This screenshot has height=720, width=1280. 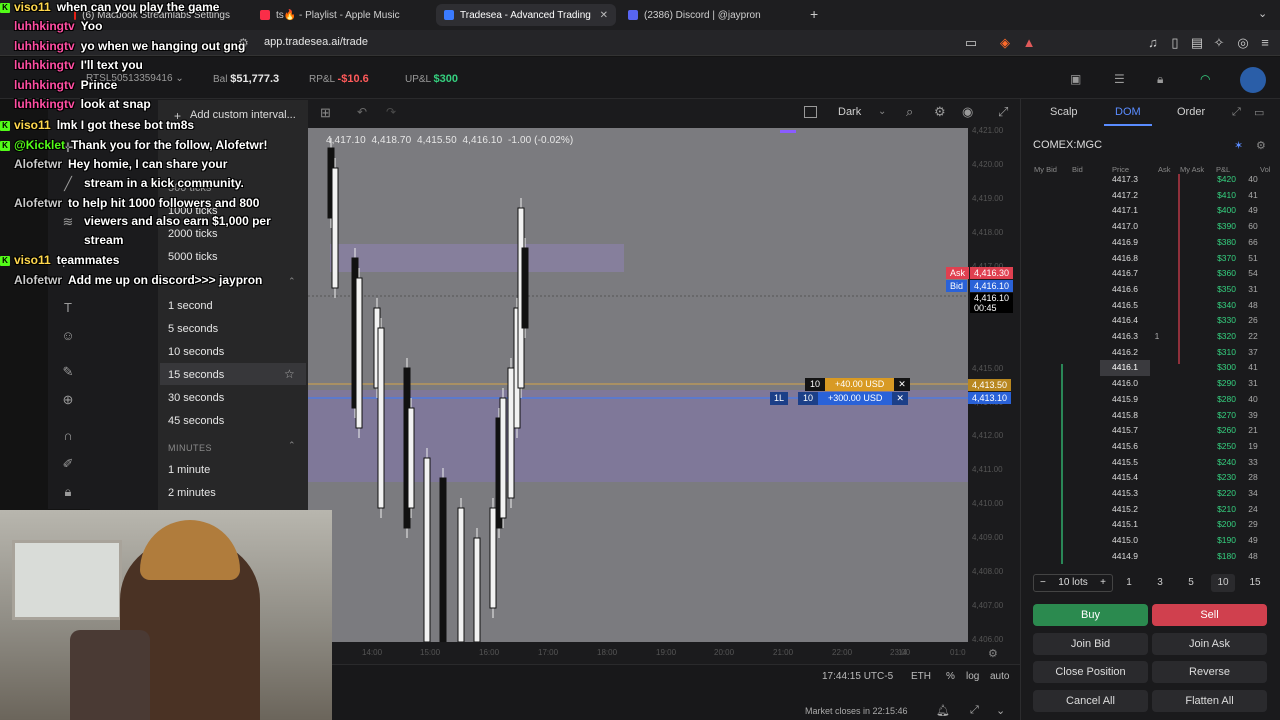 What do you see at coordinates (1152, 259) in the screenshot?
I see `dom-row: 4416.8 $370 51` at bounding box center [1152, 259].